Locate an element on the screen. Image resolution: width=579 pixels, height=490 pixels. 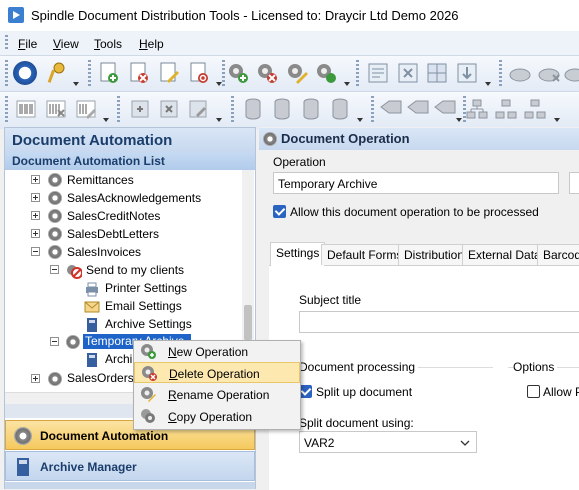
menu-view: View is located at coordinates (66, 44).